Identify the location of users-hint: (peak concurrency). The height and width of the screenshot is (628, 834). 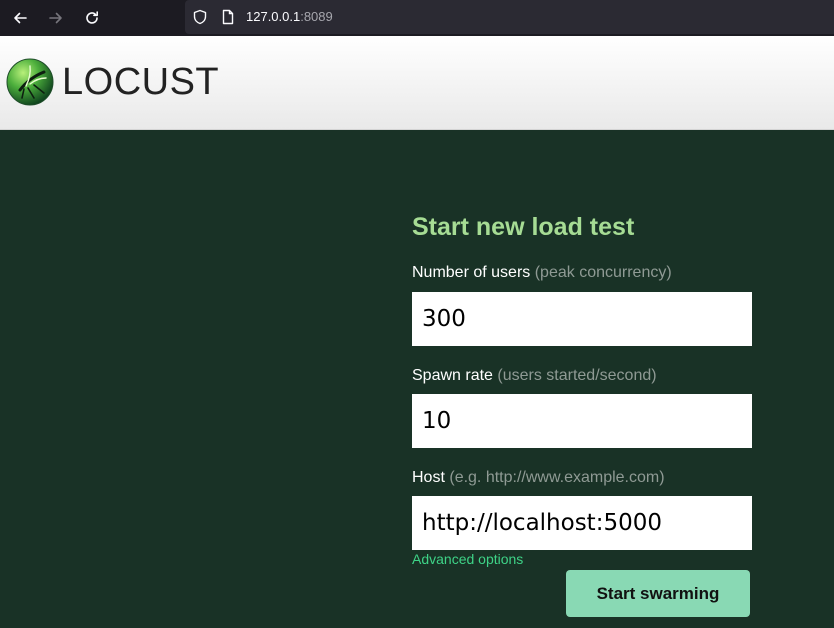
(603, 272).